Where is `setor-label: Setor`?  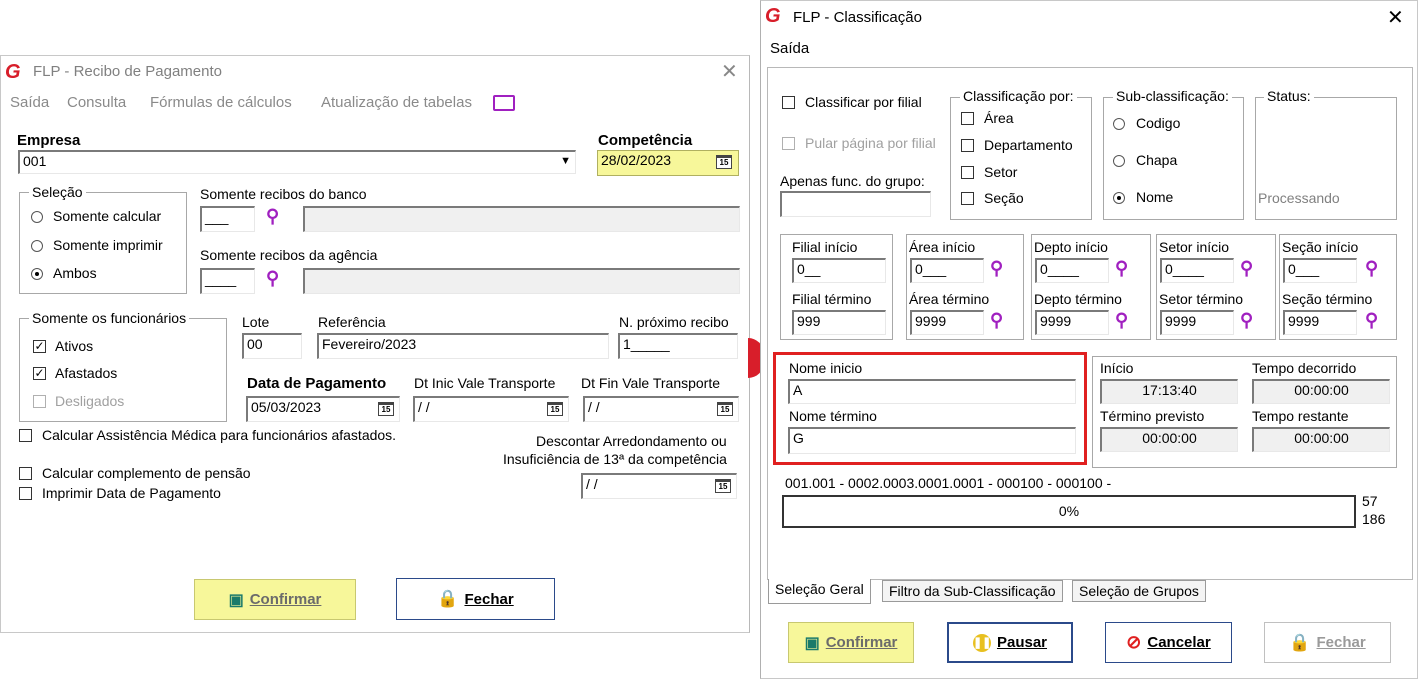 setor-label: Setor is located at coordinates (1001, 172).